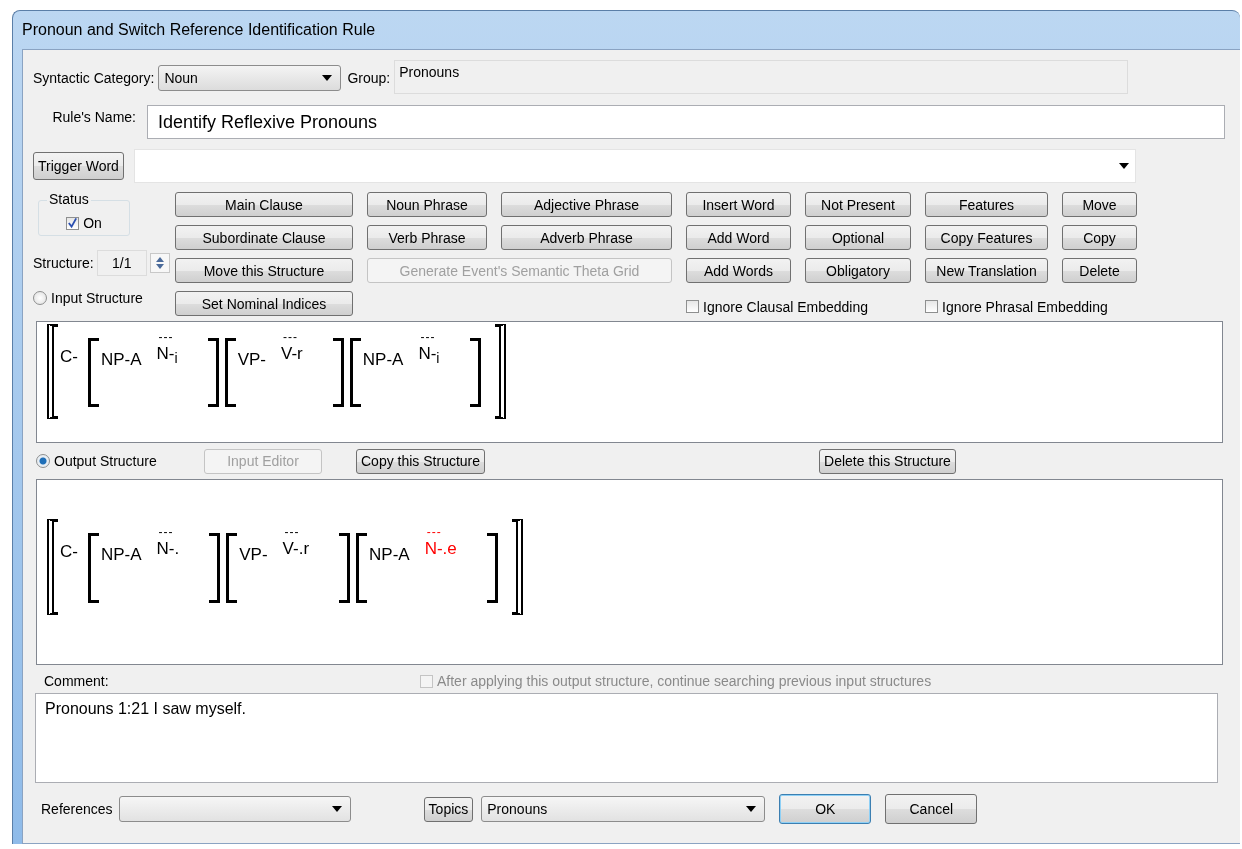 This screenshot has height=849, width=1242. I want to click on tool-button: Add Words, so click(738, 270).